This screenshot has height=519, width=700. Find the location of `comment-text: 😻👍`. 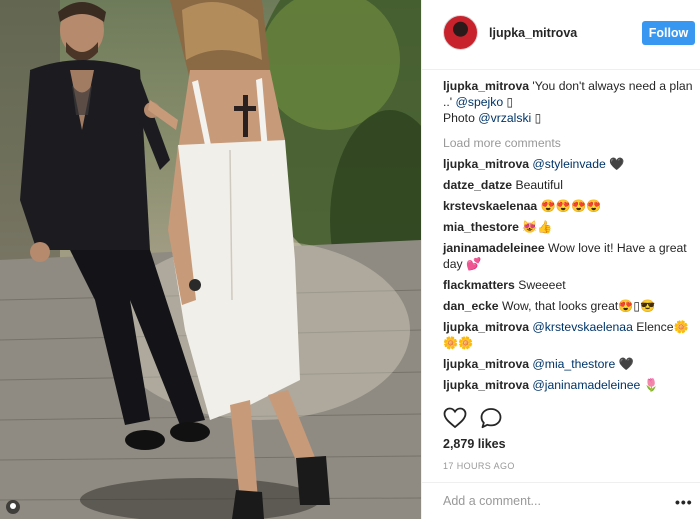

comment-text: 😻👍 is located at coordinates (535, 227).